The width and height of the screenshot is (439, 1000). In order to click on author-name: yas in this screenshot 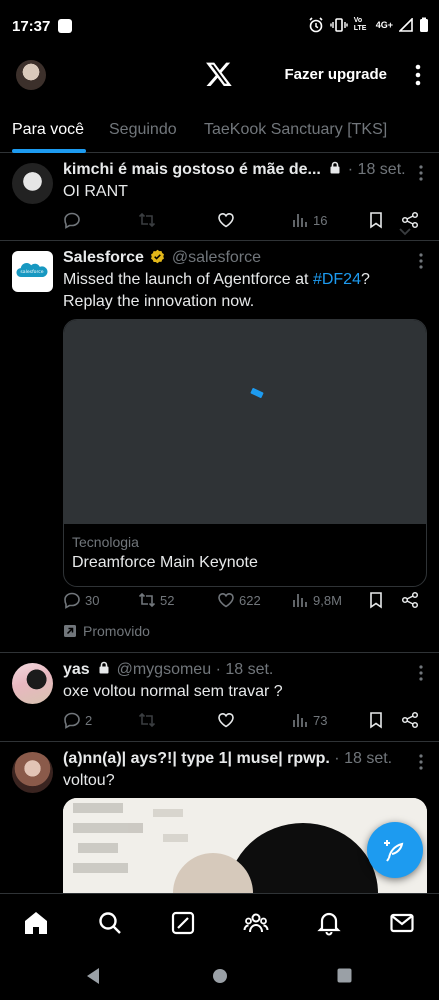, I will do `click(76, 669)`.